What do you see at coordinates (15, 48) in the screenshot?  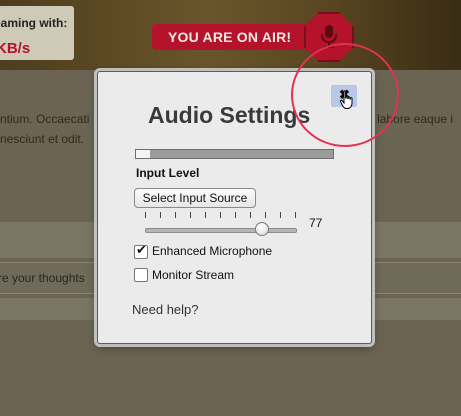 I see `stream-rate: KB/s` at bounding box center [15, 48].